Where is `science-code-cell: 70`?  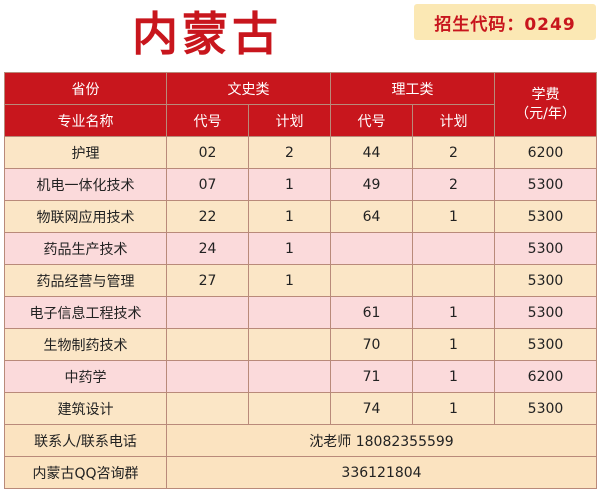
science-code-cell: 70 is located at coordinates (371, 344).